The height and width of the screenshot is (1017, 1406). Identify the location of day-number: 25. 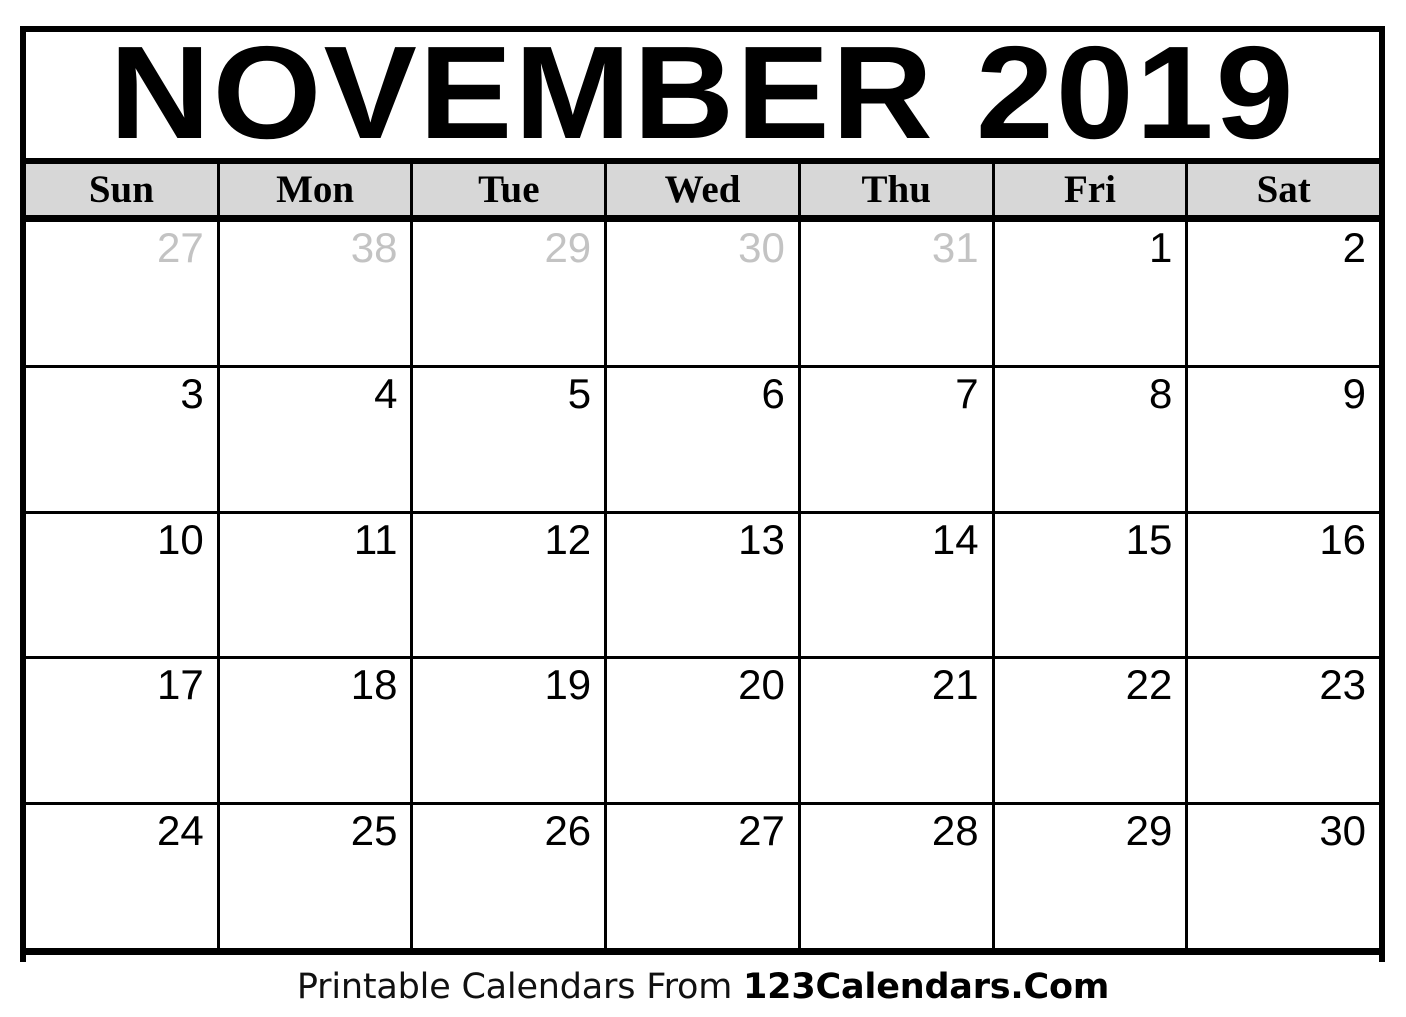
(374, 831).